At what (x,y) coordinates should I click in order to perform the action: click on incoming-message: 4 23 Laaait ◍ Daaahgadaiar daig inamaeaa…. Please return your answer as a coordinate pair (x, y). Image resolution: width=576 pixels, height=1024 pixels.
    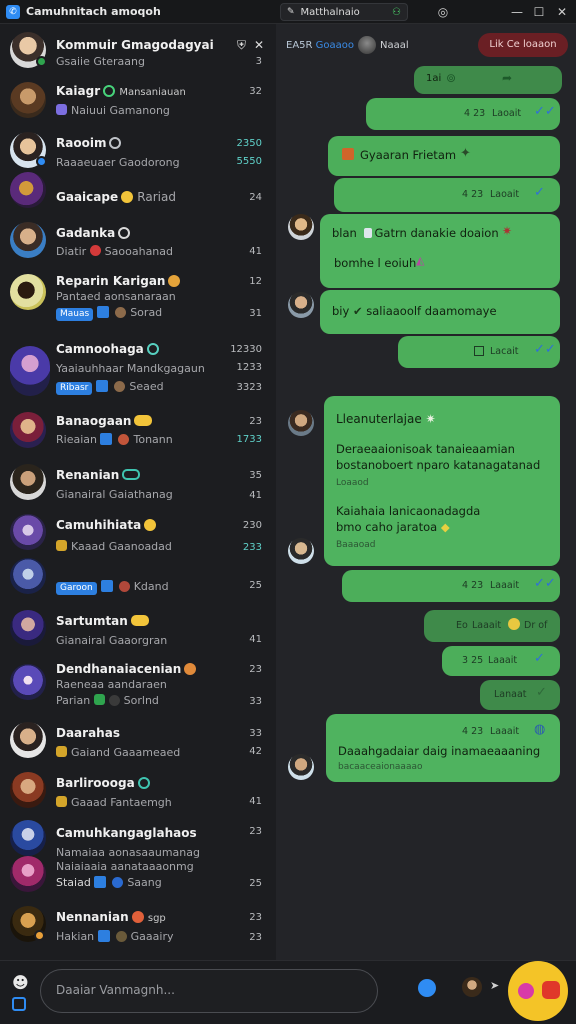
    Looking at the image, I should click on (443, 748).